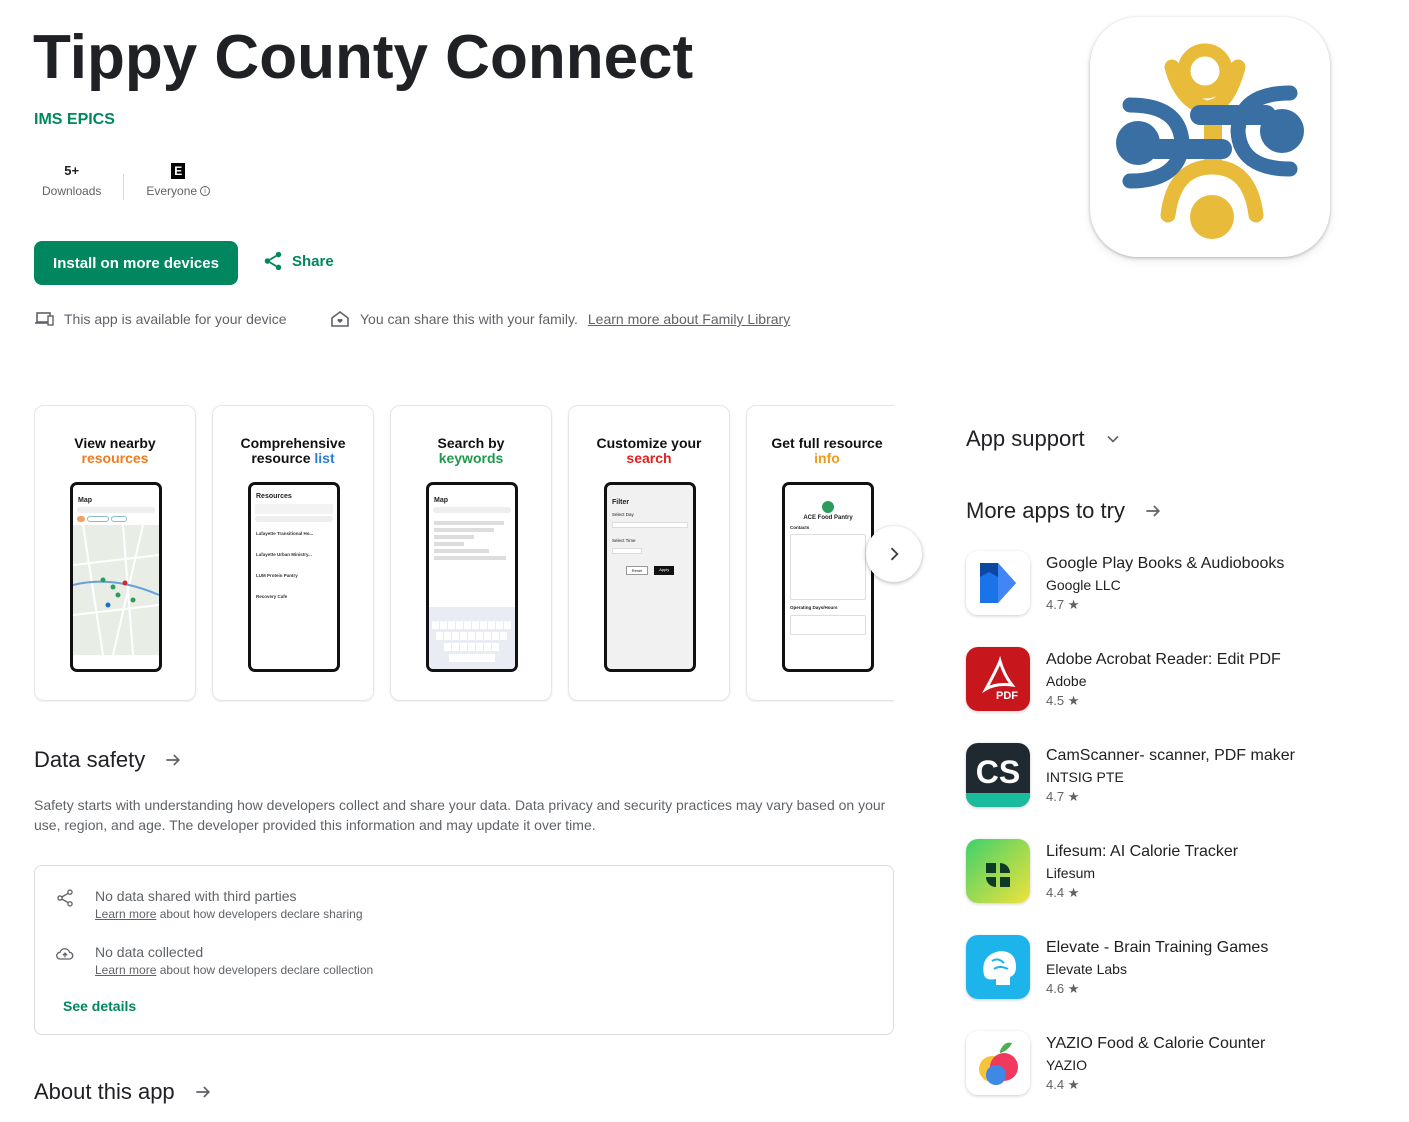 The width and height of the screenshot is (1409, 1122). What do you see at coordinates (998, 583) in the screenshot?
I see `play-books-icon` at bounding box center [998, 583].